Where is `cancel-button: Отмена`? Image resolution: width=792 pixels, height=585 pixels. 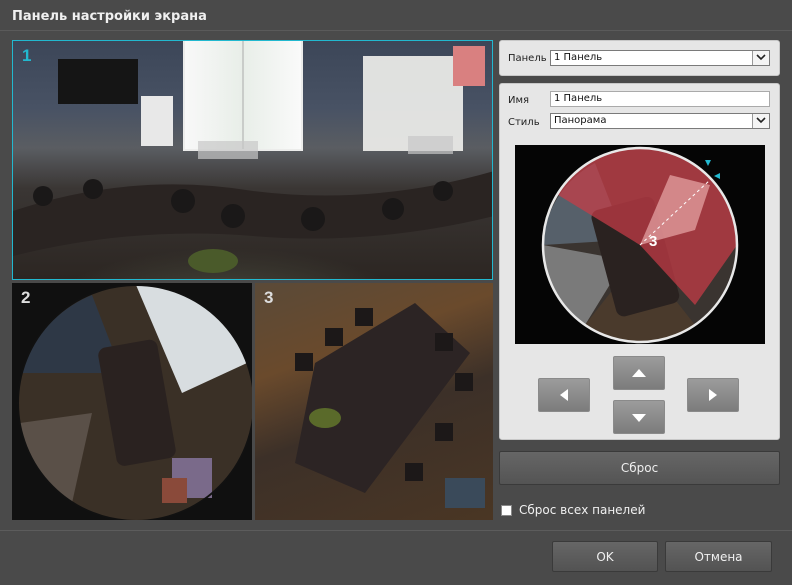
cancel-button: Отмена is located at coordinates (718, 556).